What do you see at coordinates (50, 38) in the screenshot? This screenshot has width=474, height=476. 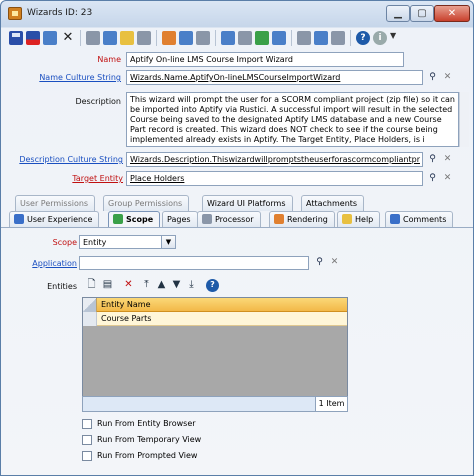 I see `save-and-new-icon` at bounding box center [50, 38].